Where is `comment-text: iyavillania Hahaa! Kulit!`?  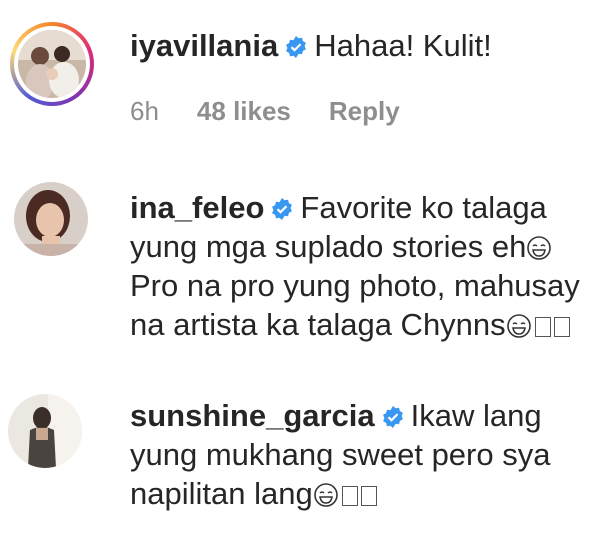
comment-text: iyavillania Hahaa! Kulit! is located at coordinates (360, 45).